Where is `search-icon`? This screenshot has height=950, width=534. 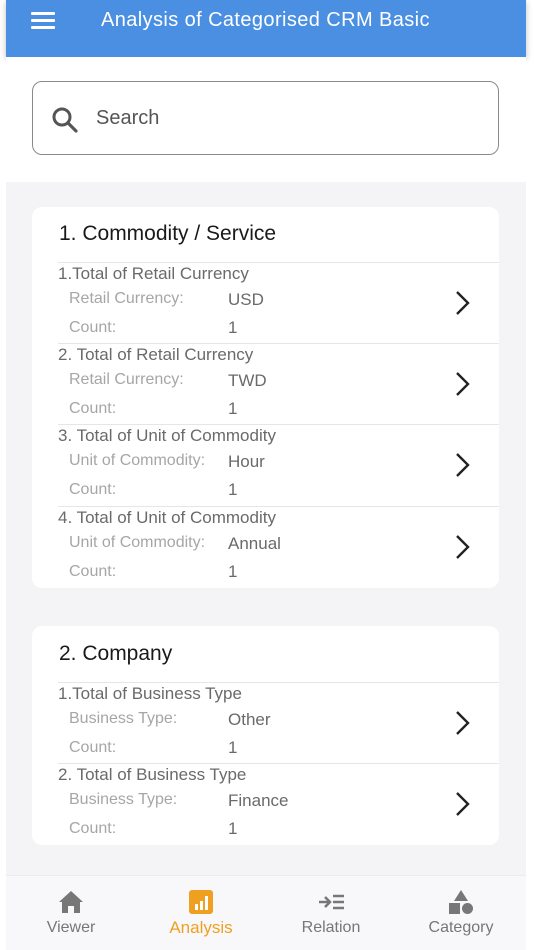
search-icon is located at coordinates (65, 120).